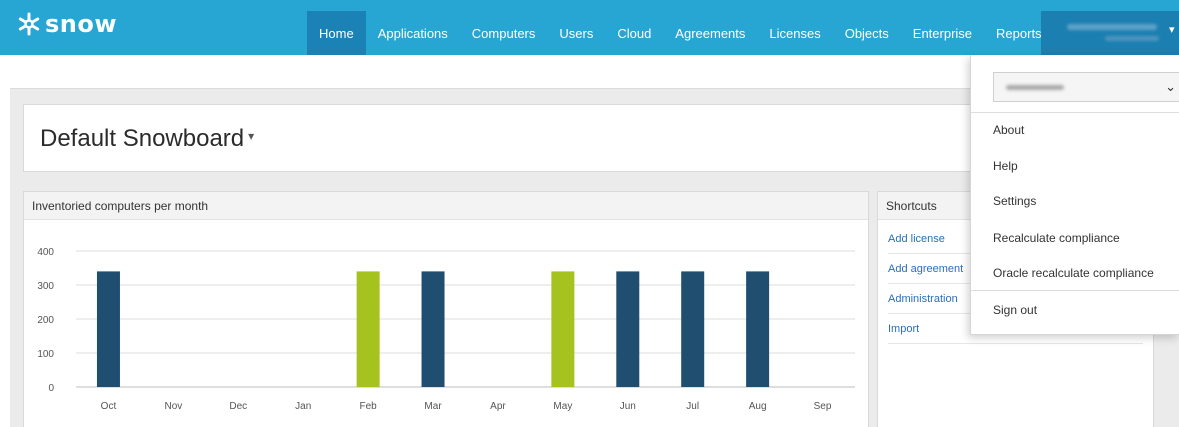 Image resolution: width=1179 pixels, height=427 pixels. Describe the element at coordinates (794, 33) in the screenshot. I see `nav-licenses: Licenses` at that location.